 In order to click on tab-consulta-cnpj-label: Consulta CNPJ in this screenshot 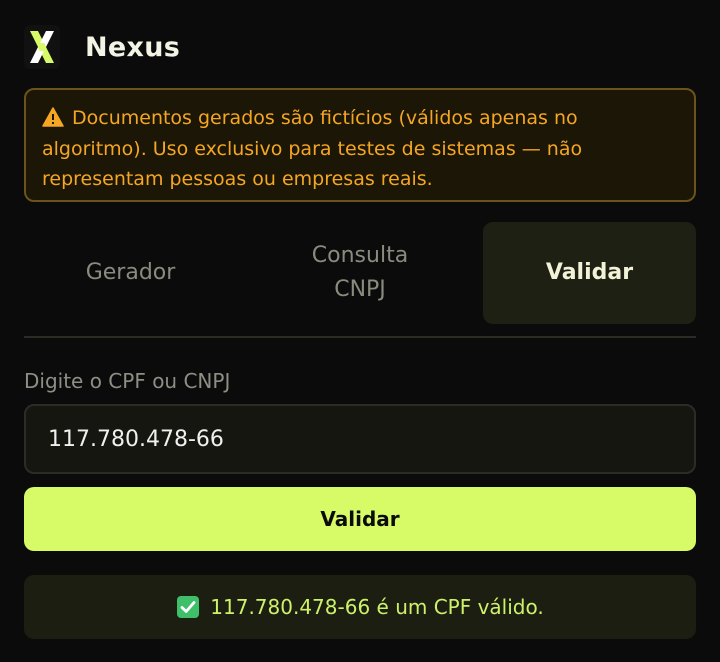, I will do `click(360, 272)`.